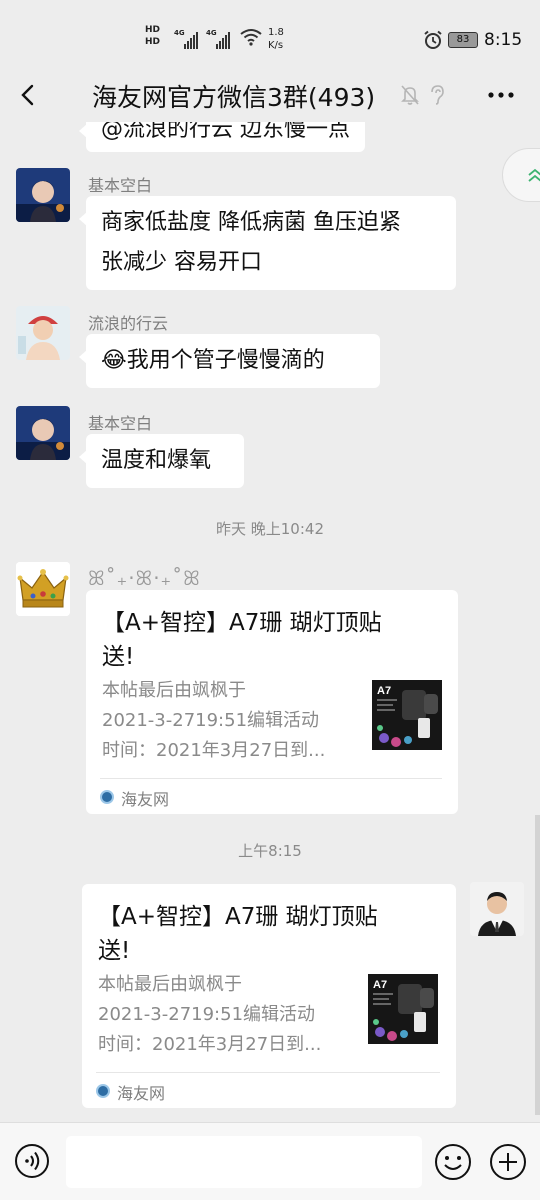  I want to click on scrollbar, so click(537, 965).